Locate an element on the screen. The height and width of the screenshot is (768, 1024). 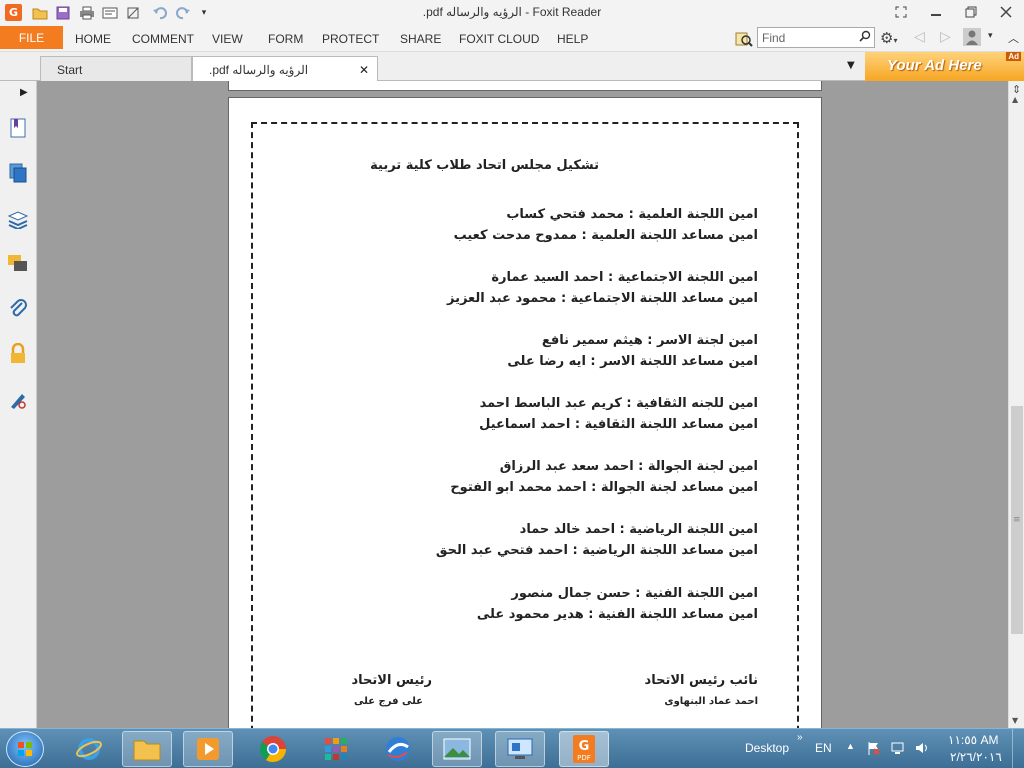
menu-protect: PROTECT is located at coordinates (350, 39).